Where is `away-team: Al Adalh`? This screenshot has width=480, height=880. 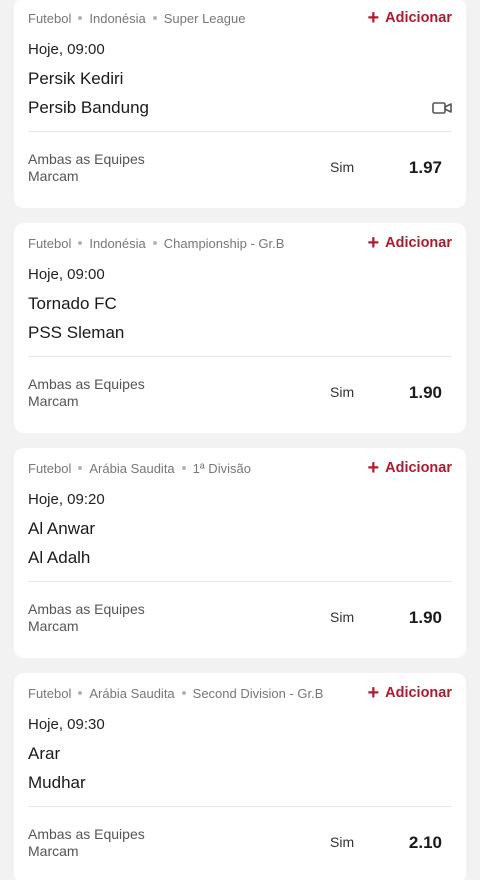 away-team: Al Adalh is located at coordinates (59, 558).